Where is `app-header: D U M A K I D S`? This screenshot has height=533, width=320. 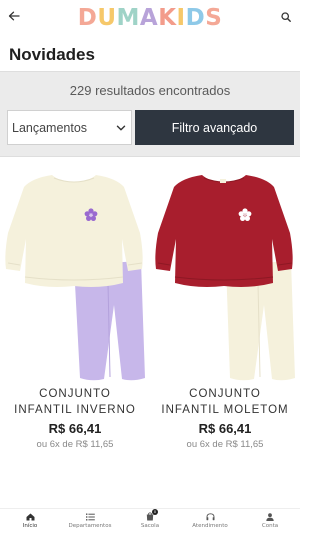
app-header: D U M A K I D S is located at coordinates (150, 18).